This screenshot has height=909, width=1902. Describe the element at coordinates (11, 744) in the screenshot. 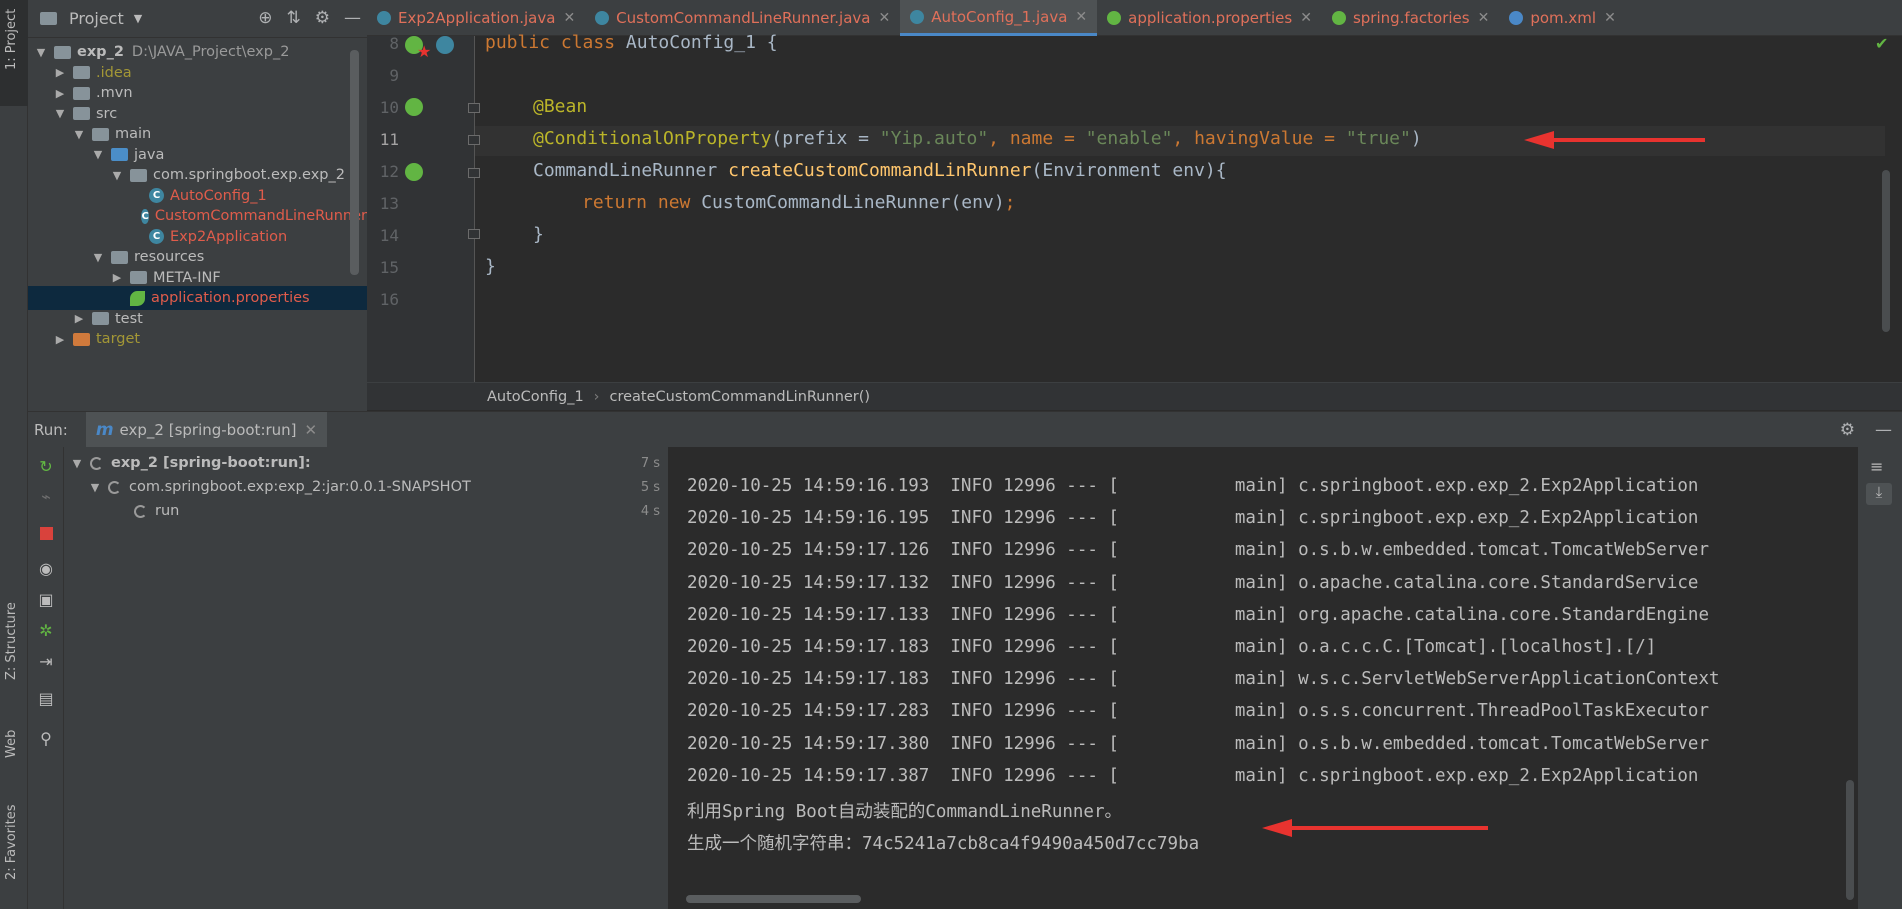

I see `web-tool-button: Web` at that location.